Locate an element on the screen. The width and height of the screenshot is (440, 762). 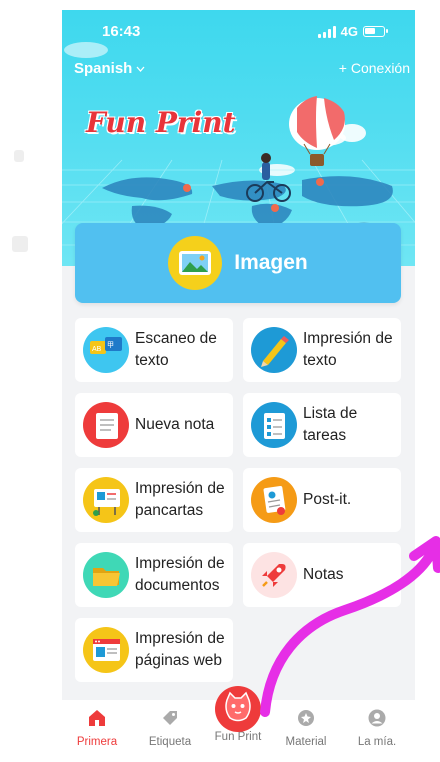
tab-label: Material is located at coordinates (306, 742).